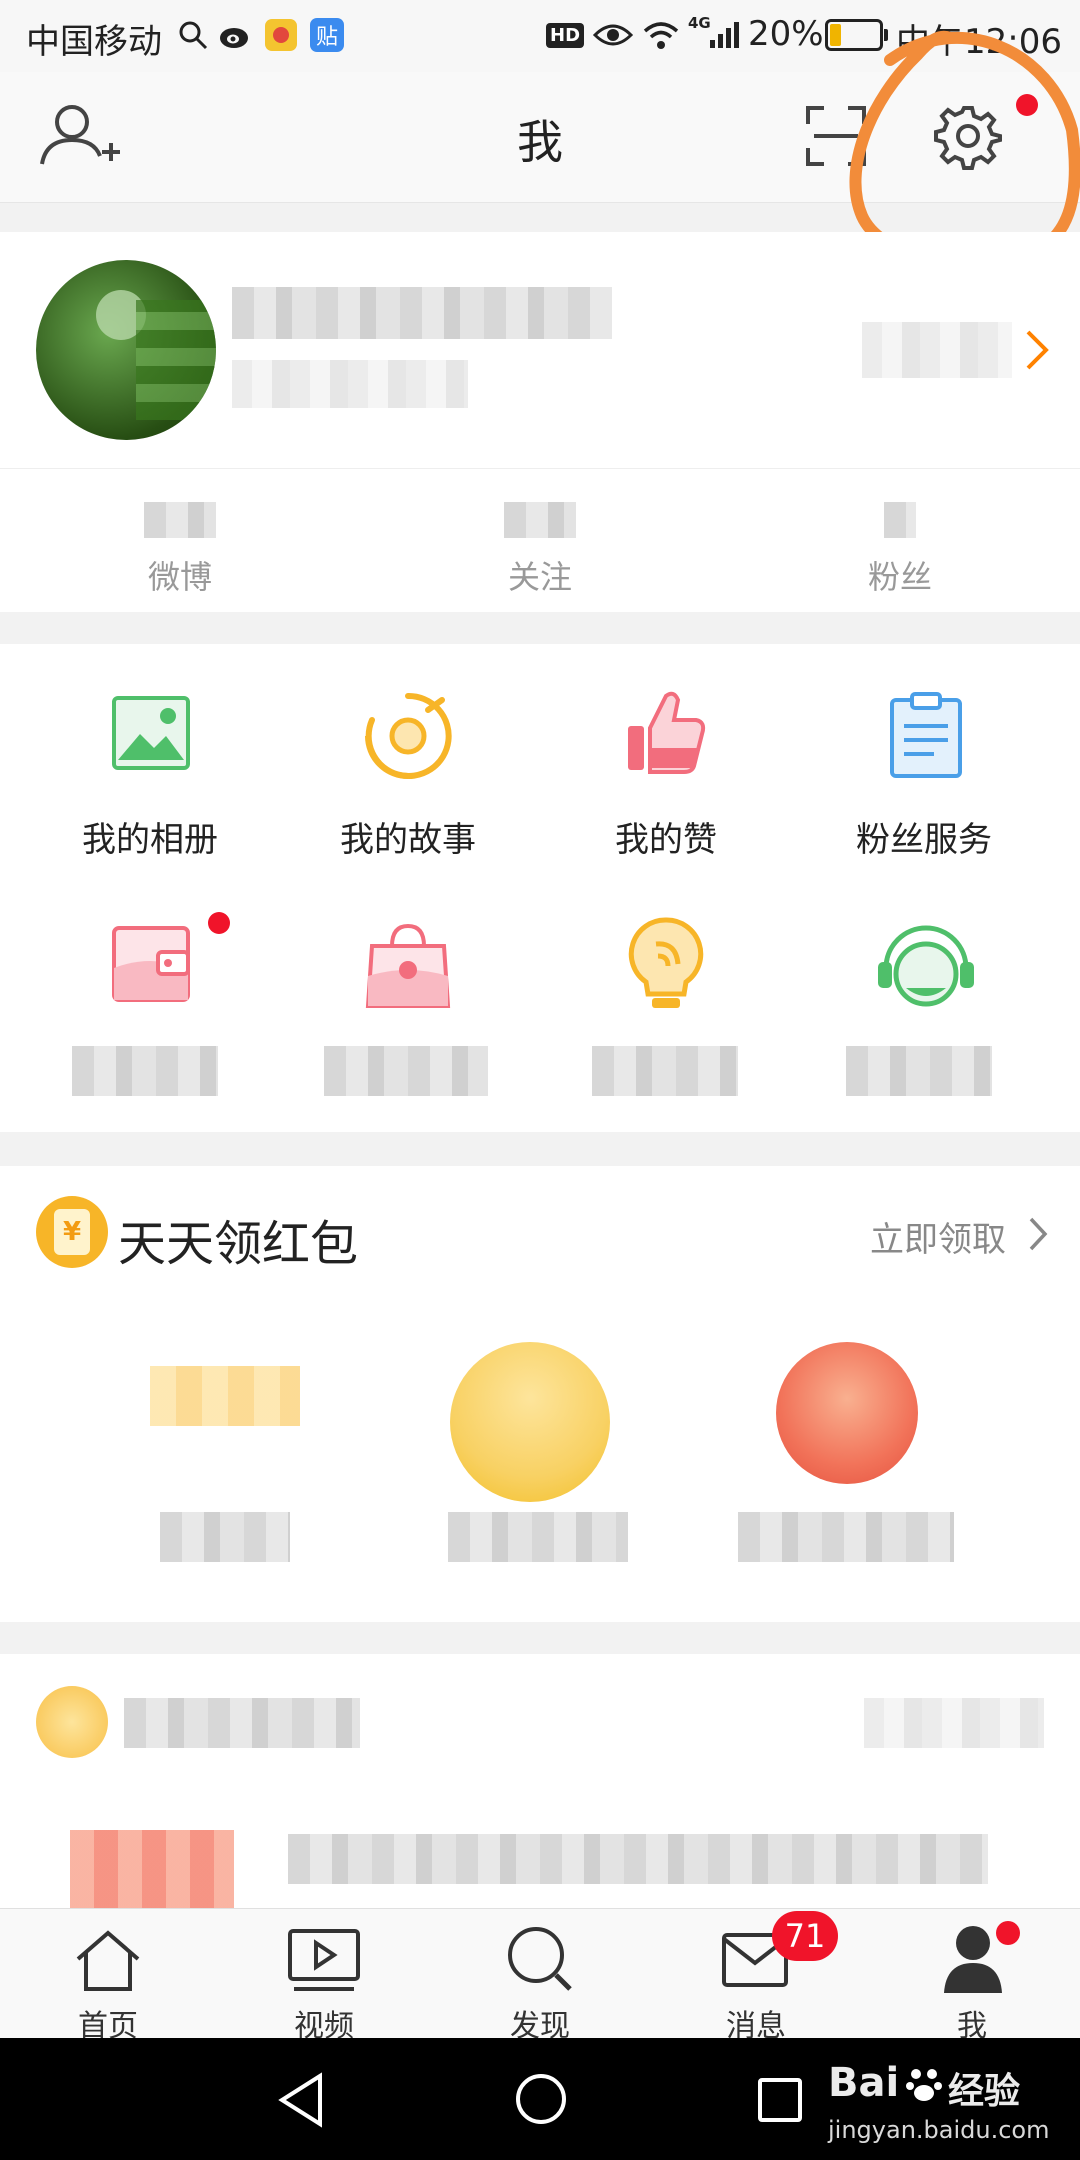 The image size is (1080, 2160). Describe the element at coordinates (180, 552) in the screenshot. I see `stat-weibo: 微博` at that location.